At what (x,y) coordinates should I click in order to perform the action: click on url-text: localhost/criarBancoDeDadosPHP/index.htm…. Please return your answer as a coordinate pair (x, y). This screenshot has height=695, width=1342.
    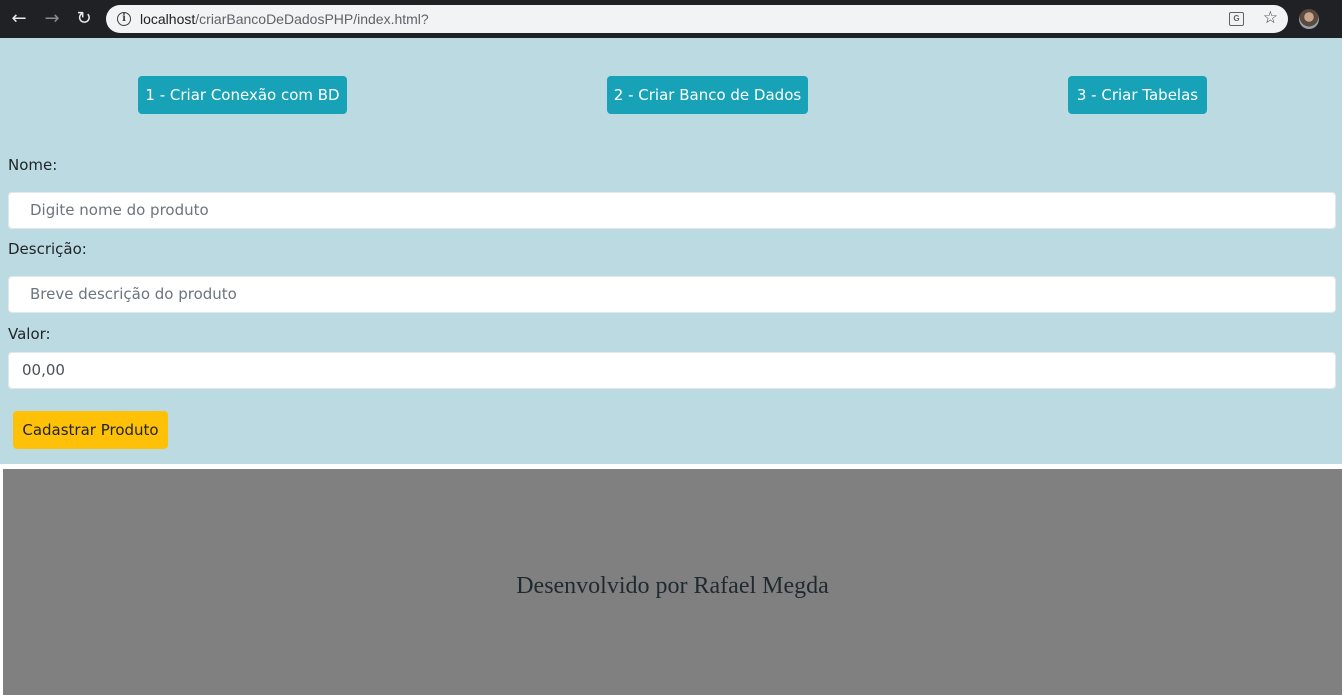
    Looking at the image, I should click on (284, 19).